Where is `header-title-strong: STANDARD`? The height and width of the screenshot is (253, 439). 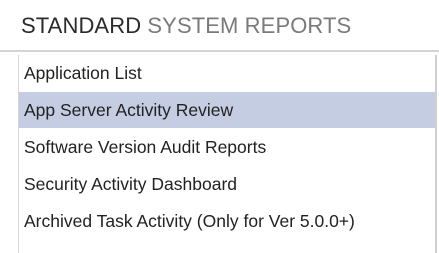
header-title-strong: STANDARD is located at coordinates (81, 25).